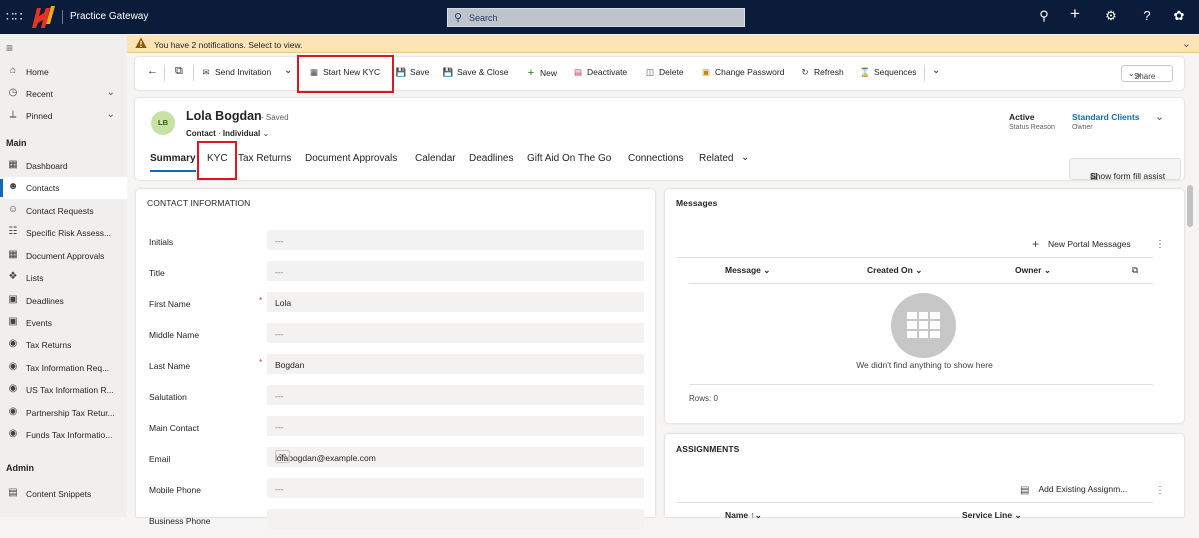 The image size is (1199, 538). Describe the element at coordinates (235, 72) in the screenshot. I see `send-invitation-button: ✉ Send Invitation` at that location.